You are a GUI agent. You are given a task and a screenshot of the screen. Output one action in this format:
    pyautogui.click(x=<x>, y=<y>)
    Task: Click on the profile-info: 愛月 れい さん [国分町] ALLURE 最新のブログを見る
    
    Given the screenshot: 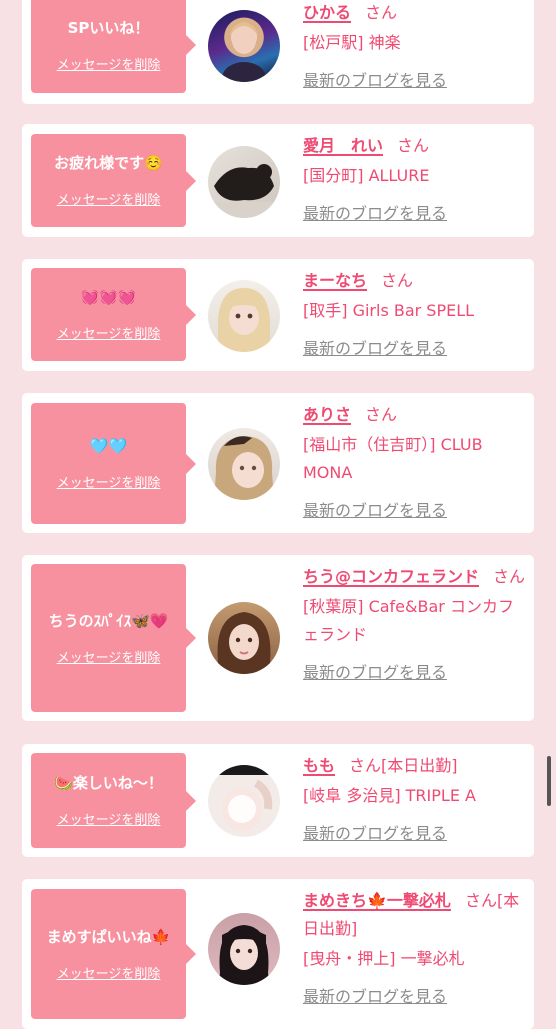 What is the action you would take?
    pyautogui.click(x=415, y=180)
    